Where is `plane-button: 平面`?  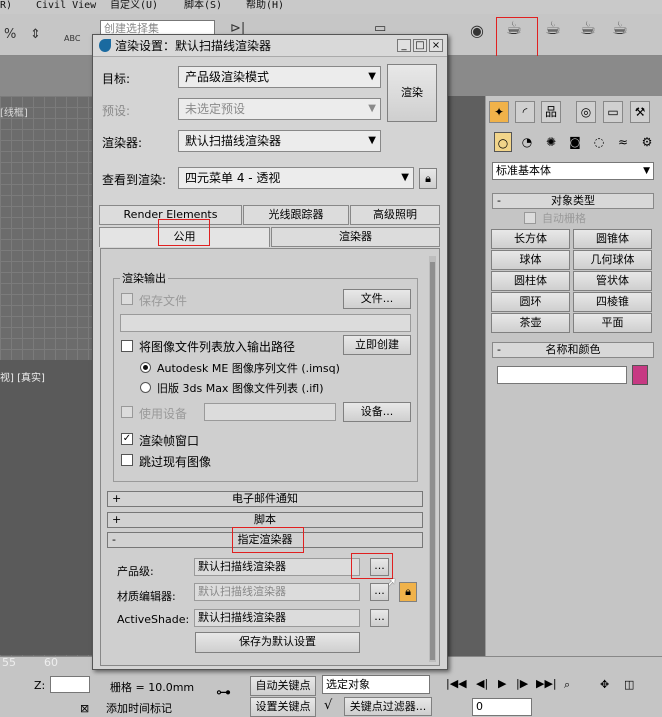
plane-button: 平面 is located at coordinates (612, 323).